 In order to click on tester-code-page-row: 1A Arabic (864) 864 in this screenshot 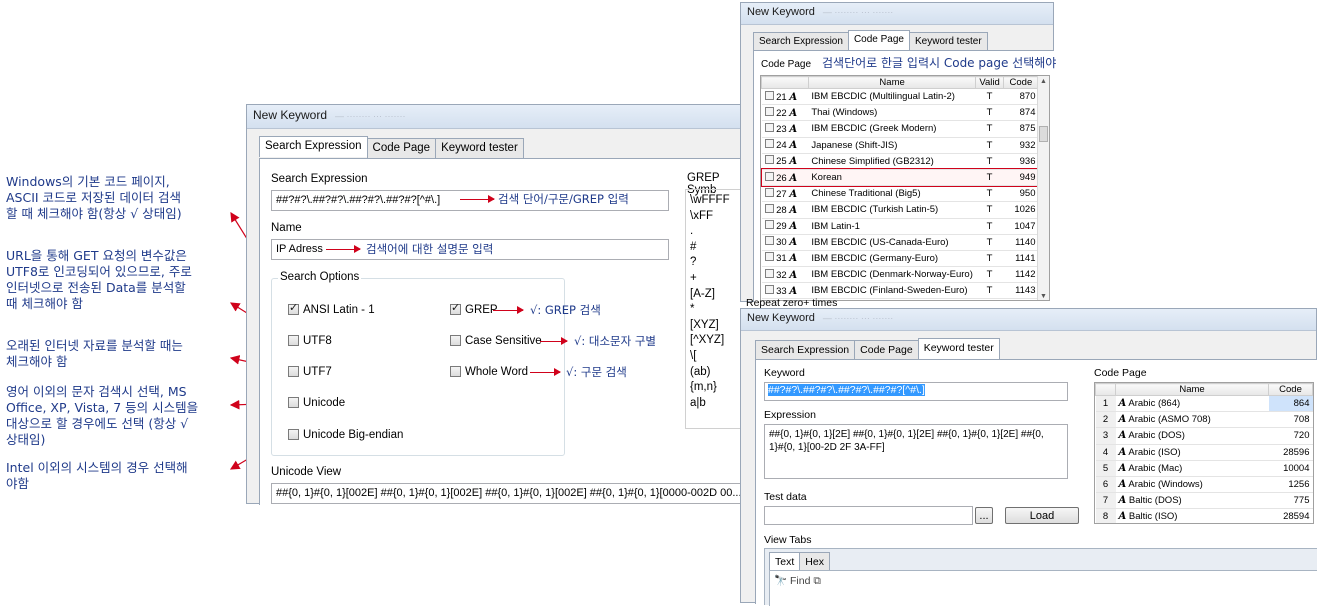, I will do `click(1204, 404)`.